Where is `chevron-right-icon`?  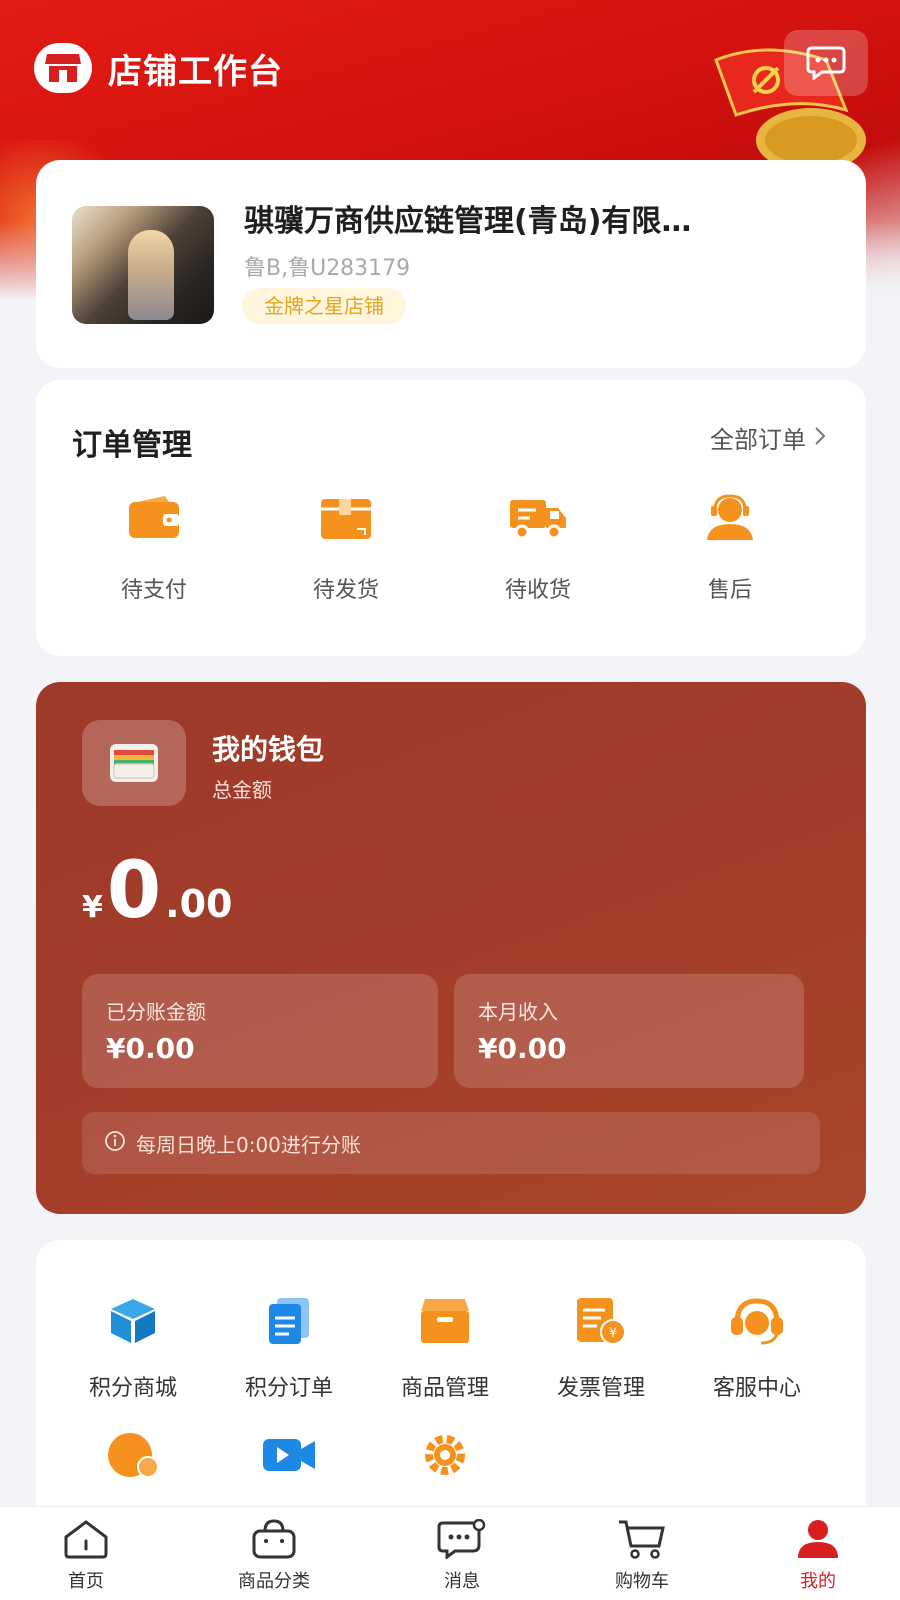
chevron-right-icon is located at coordinates (820, 438).